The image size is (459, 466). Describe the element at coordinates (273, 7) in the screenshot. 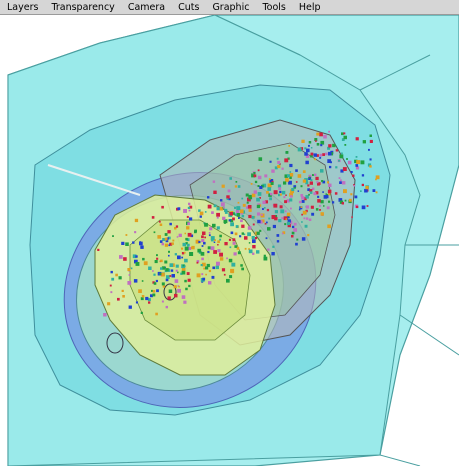

I see `menu-tools: Tools` at that location.